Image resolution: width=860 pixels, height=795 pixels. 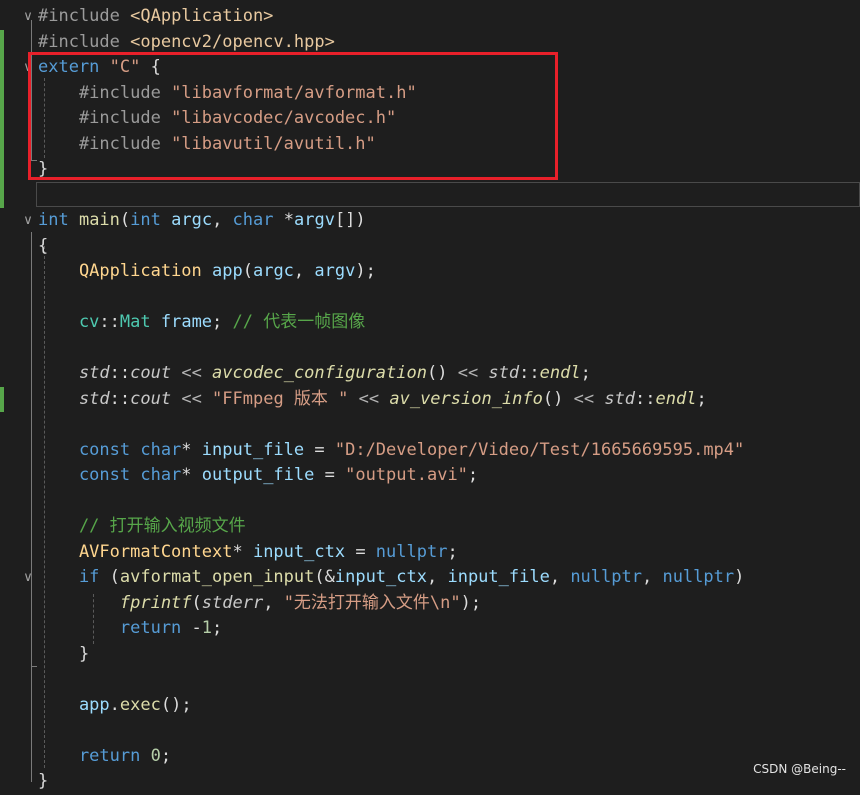 I want to click on code-token: "output.avi", so click(x=406, y=475).